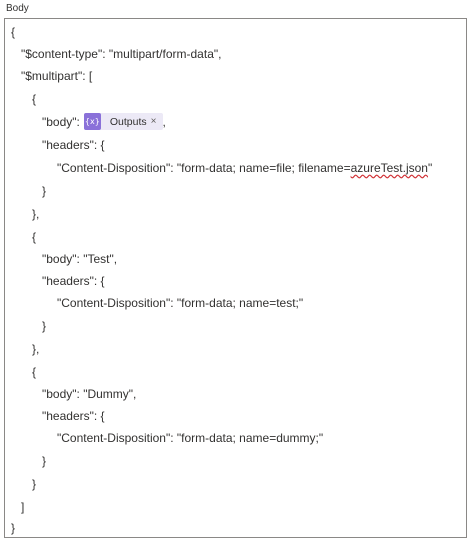 The image size is (474, 545). What do you see at coordinates (389, 168) in the screenshot?
I see `filename-value: azureTest.json` at bounding box center [389, 168].